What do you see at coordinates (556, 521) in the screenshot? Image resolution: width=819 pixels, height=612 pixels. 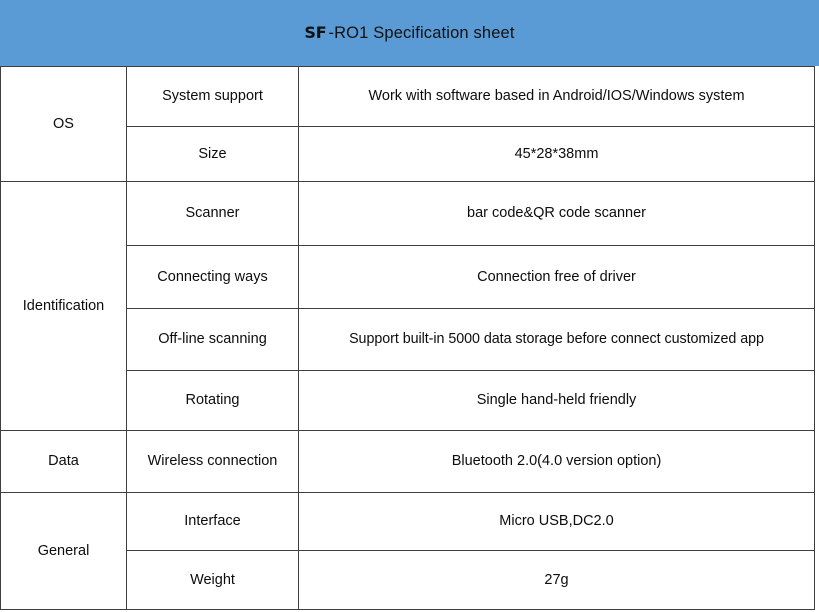 I see `value-cell-interface: Micro USB,DC2.0` at bounding box center [556, 521].